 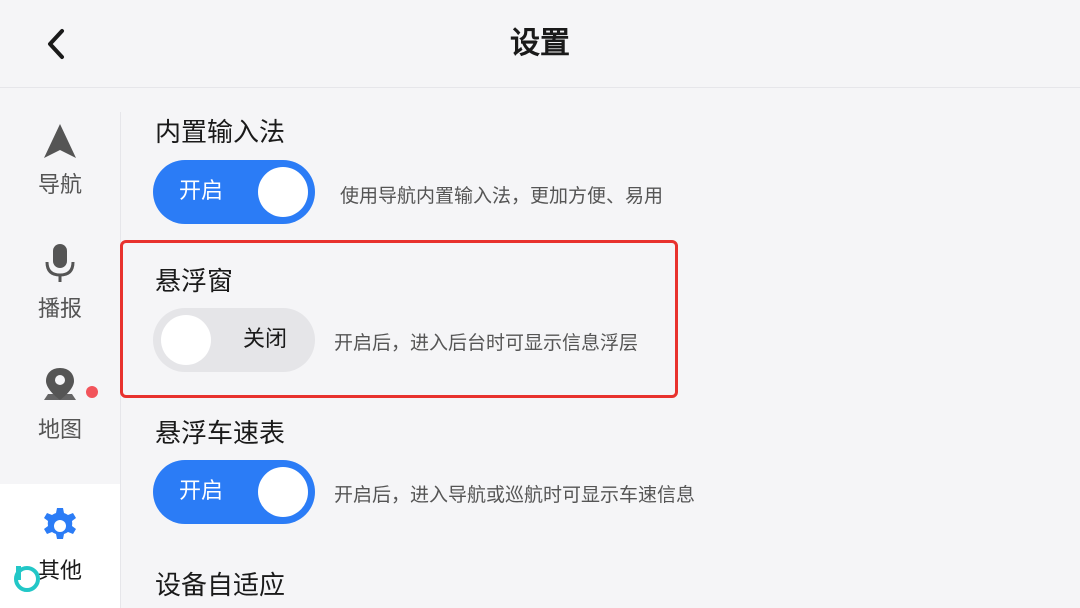 I want to click on map-pin-icon, so click(x=60, y=384).